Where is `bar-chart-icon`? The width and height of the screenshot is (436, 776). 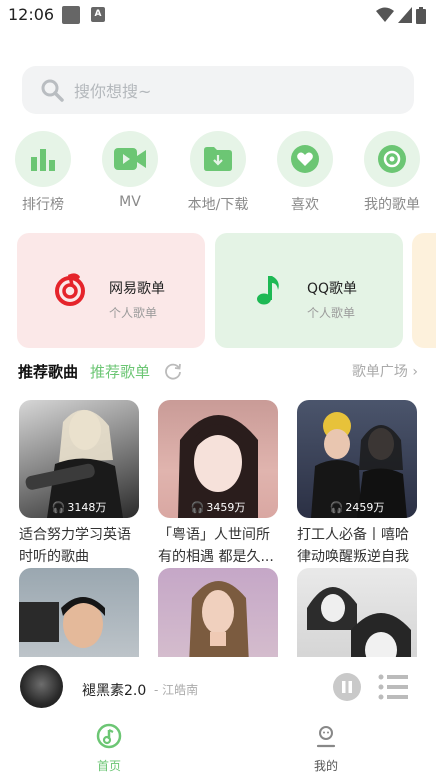 bar-chart-icon is located at coordinates (43, 160).